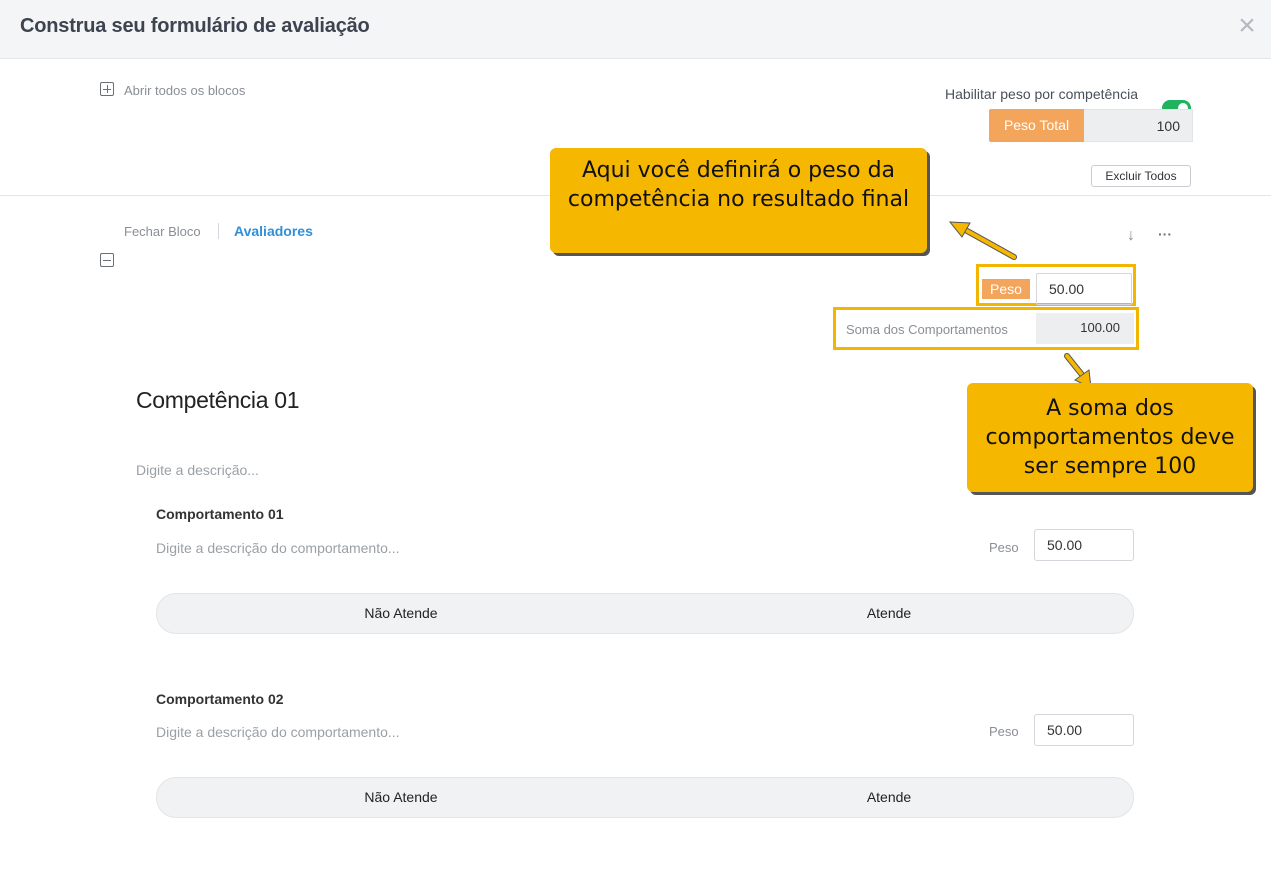 The height and width of the screenshot is (887, 1271). What do you see at coordinates (195, 26) in the screenshot?
I see `modal-title: Construa seu formulário de avaliação` at bounding box center [195, 26].